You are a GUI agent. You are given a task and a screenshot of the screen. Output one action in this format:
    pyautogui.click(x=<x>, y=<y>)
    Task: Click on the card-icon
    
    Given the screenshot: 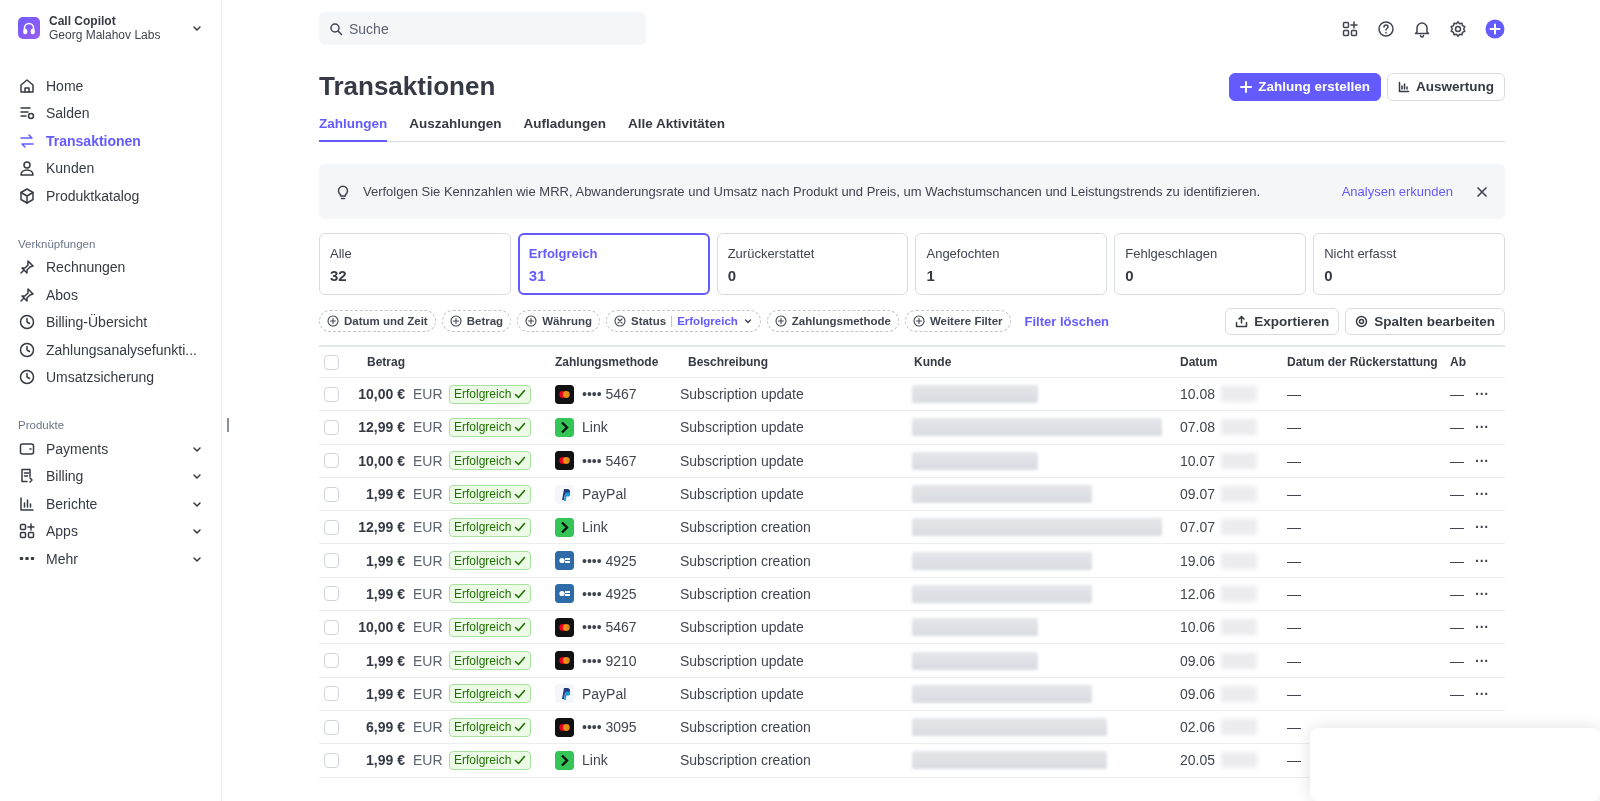 What is the action you would take?
    pyautogui.click(x=564, y=594)
    